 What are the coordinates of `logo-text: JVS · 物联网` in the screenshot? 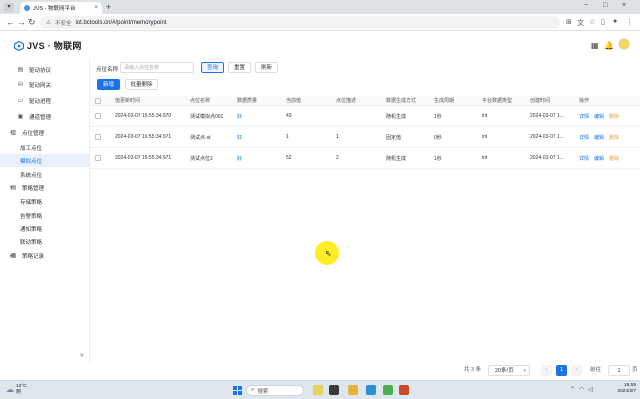 It's located at (54, 46).